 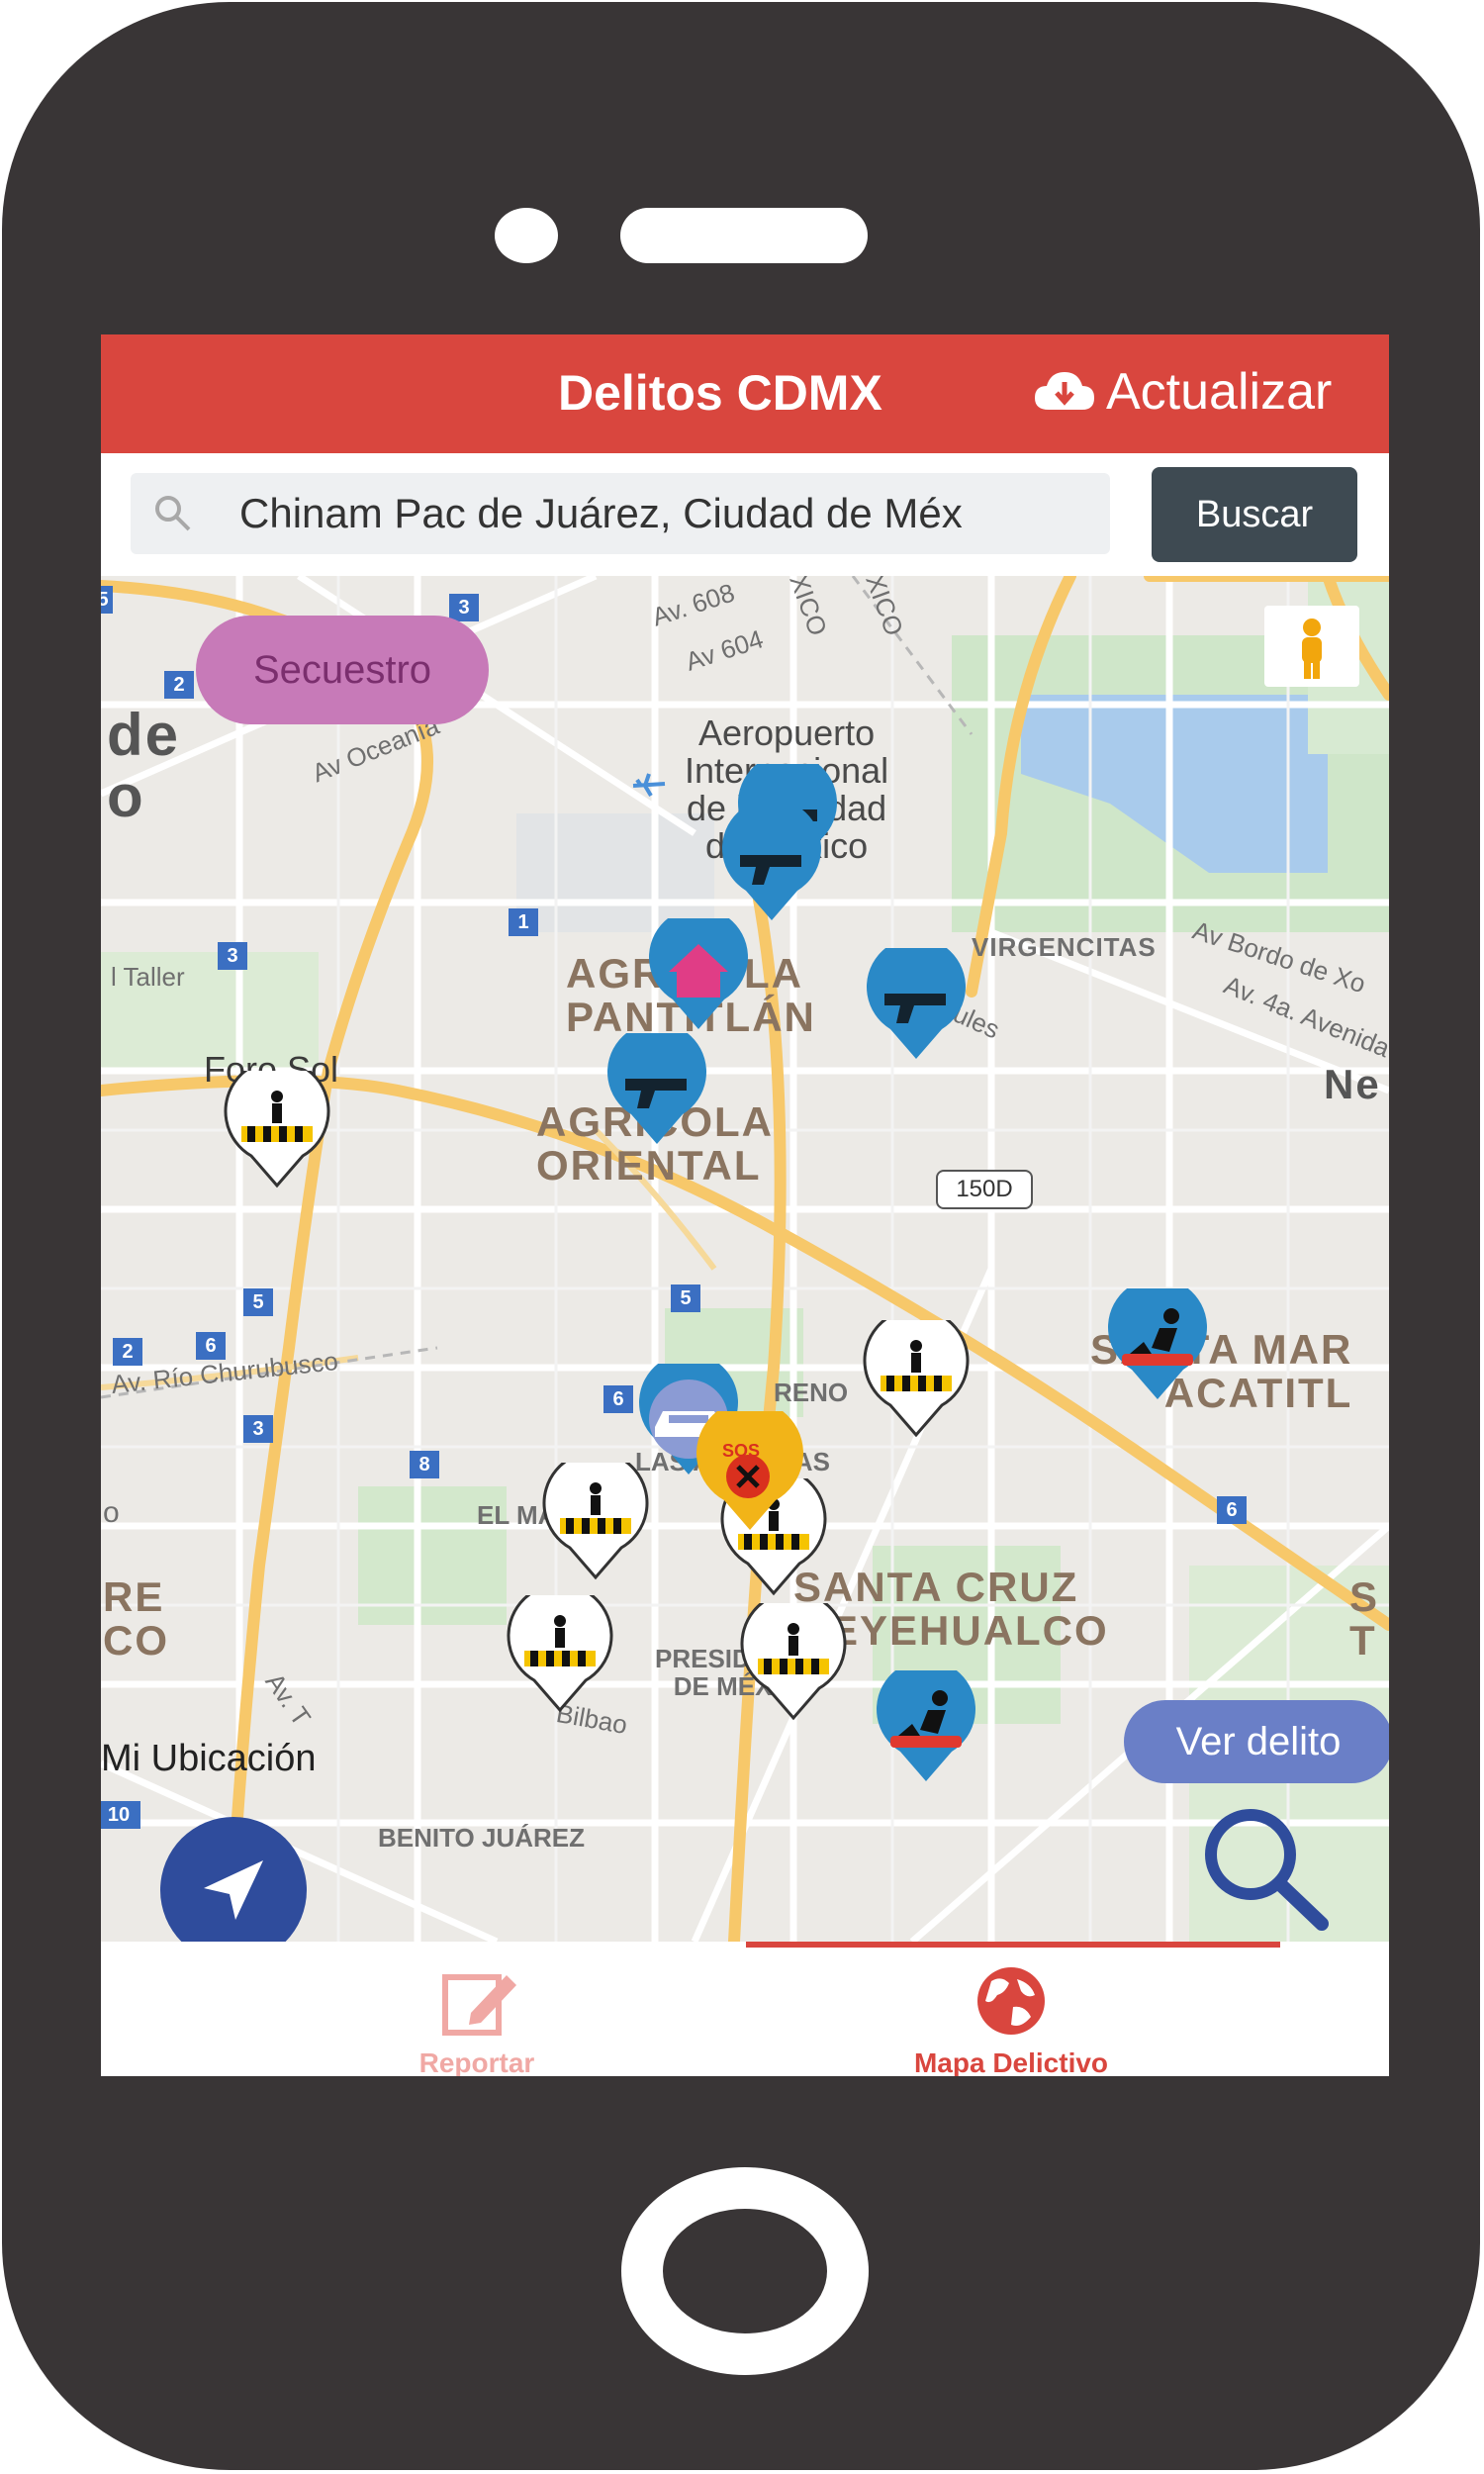 I want to click on airport-icon, so click(x=649, y=786).